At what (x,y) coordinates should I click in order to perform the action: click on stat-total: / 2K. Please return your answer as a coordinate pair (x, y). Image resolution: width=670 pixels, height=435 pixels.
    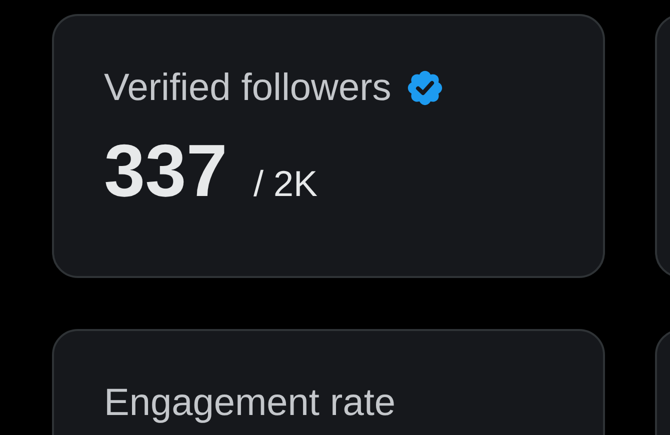
    Looking at the image, I should click on (285, 184).